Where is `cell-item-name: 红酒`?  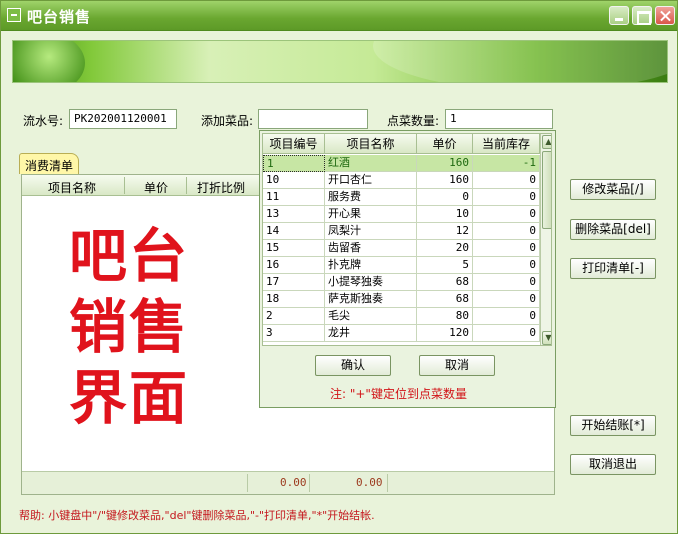
cell-item-name: 红酒 is located at coordinates (371, 163).